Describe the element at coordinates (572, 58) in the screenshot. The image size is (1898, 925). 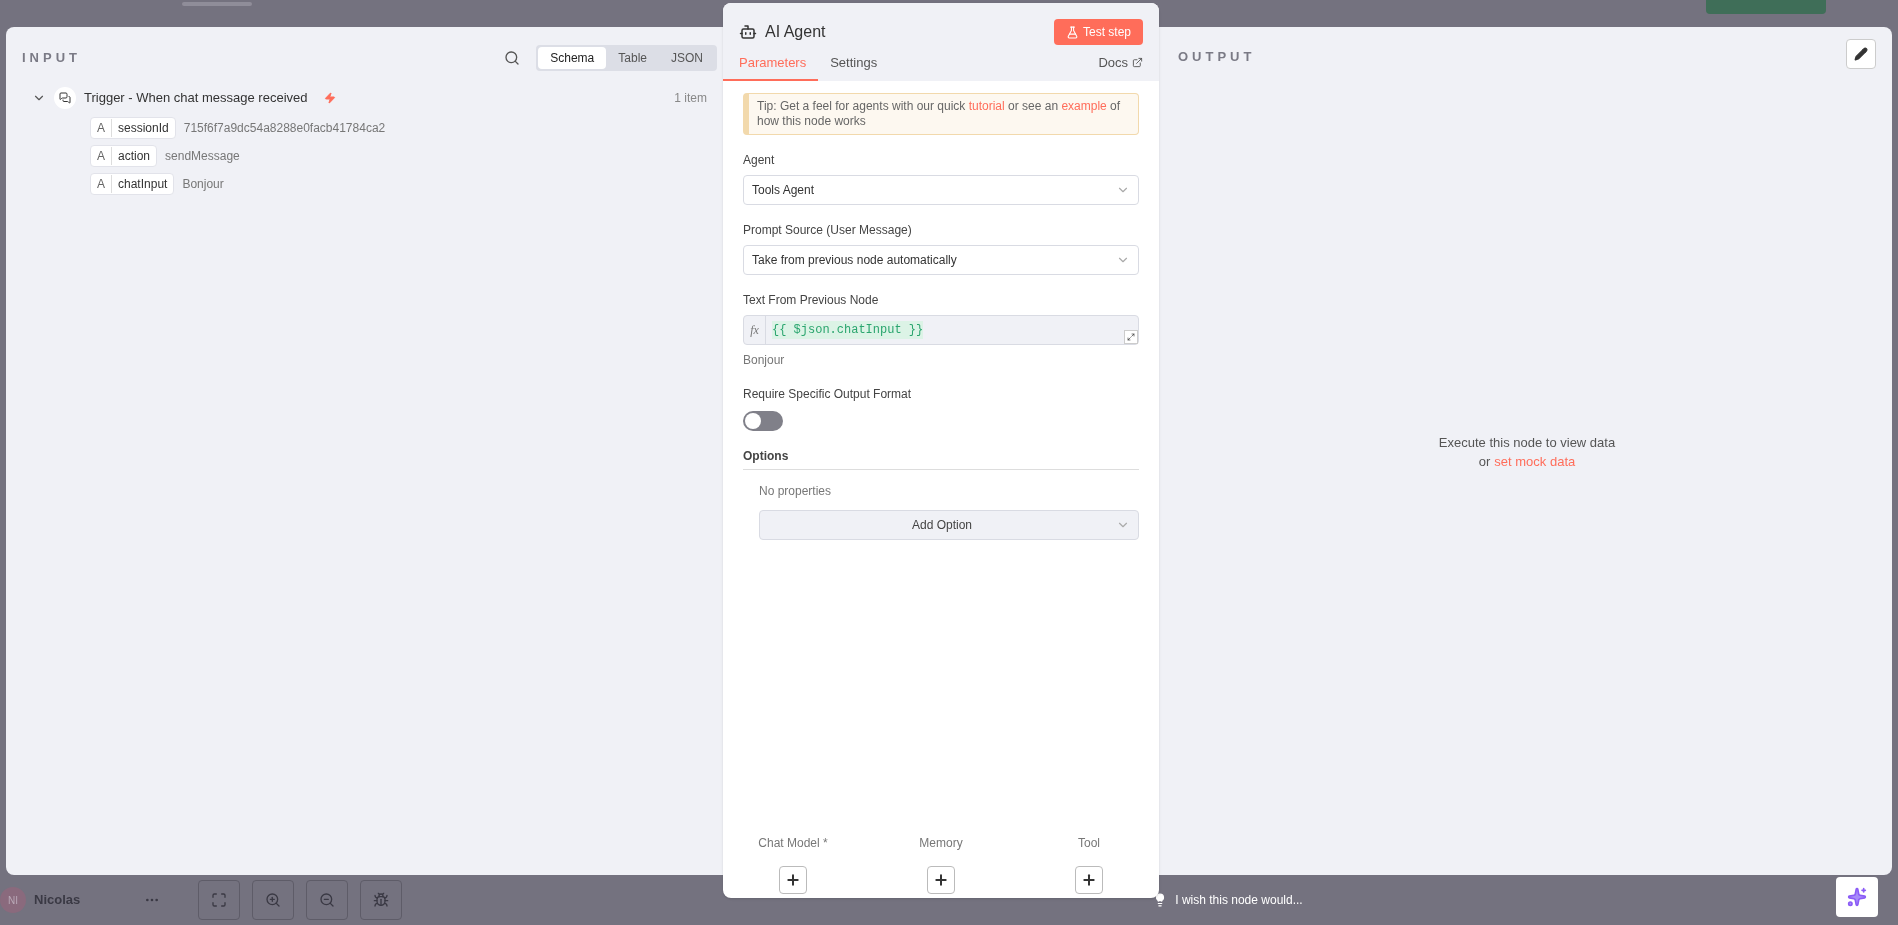
I see `view-tab: Schema` at that location.